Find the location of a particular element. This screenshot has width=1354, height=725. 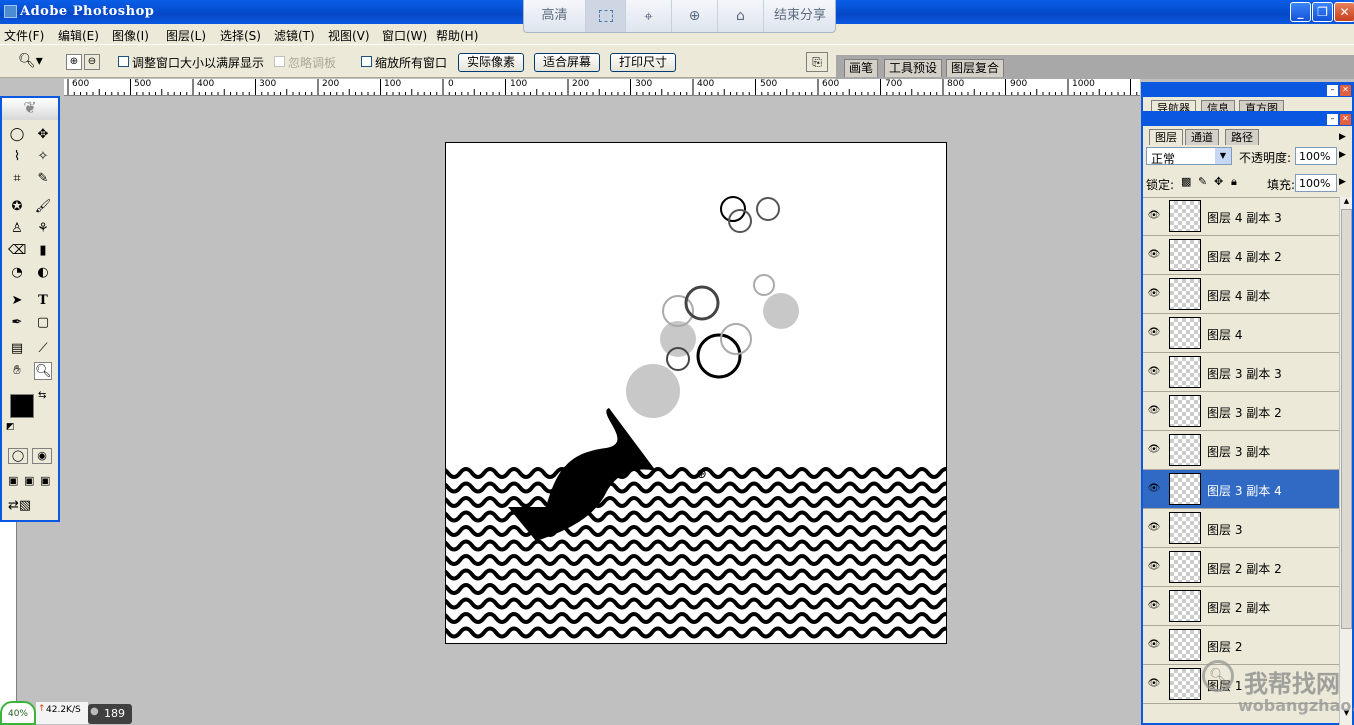

region-select-button is located at coordinates (606, 16).